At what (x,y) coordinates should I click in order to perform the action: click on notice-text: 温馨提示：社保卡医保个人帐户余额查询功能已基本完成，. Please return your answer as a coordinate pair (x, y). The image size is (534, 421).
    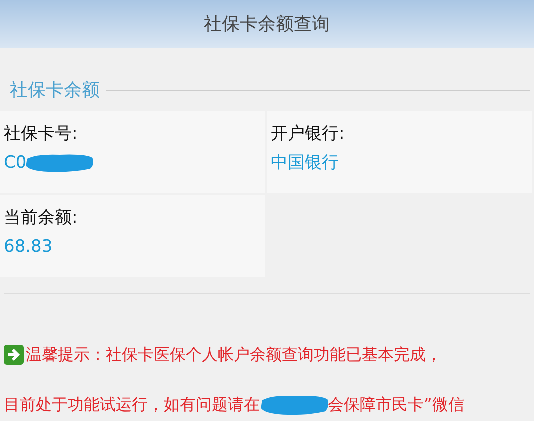
    Looking at the image, I should click on (234, 355).